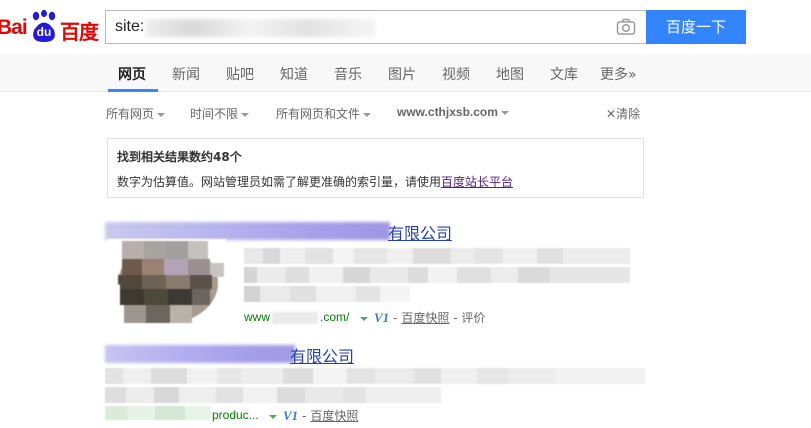 This screenshot has height=428, width=811. I want to click on result-1-thumbnail, so click(167, 282).